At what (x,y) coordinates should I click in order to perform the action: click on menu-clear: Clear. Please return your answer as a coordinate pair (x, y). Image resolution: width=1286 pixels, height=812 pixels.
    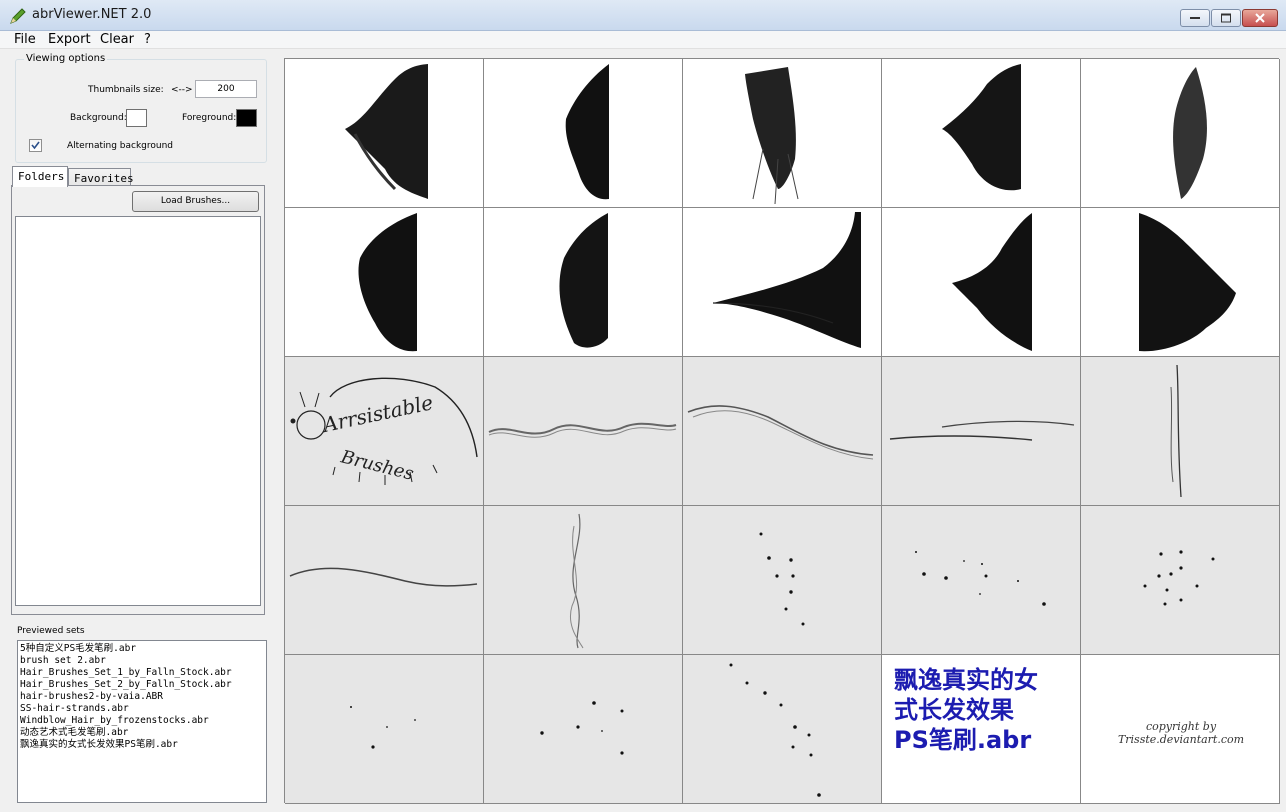
    Looking at the image, I should click on (117, 39).